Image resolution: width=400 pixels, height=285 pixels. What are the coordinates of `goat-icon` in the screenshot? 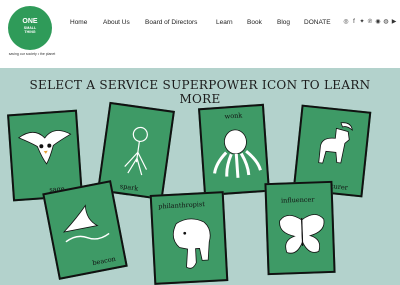 It's located at (335, 143).